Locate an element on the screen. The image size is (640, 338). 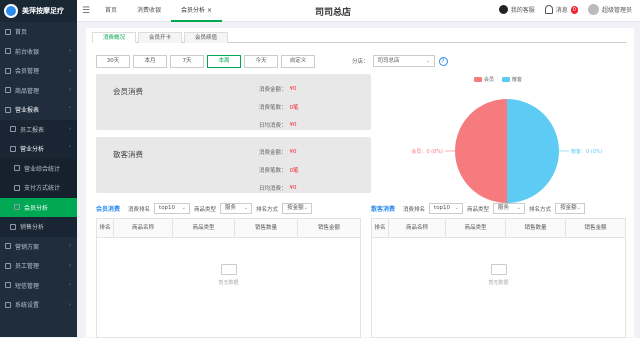
subtab-overview: 消费概况 is located at coordinates (114, 37).